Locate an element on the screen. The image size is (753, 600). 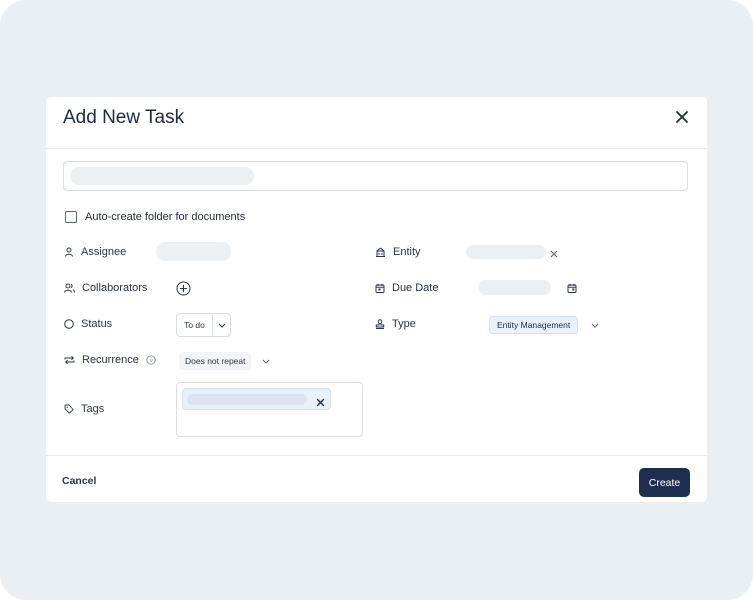
tag-chip-text is located at coordinates (247, 399).